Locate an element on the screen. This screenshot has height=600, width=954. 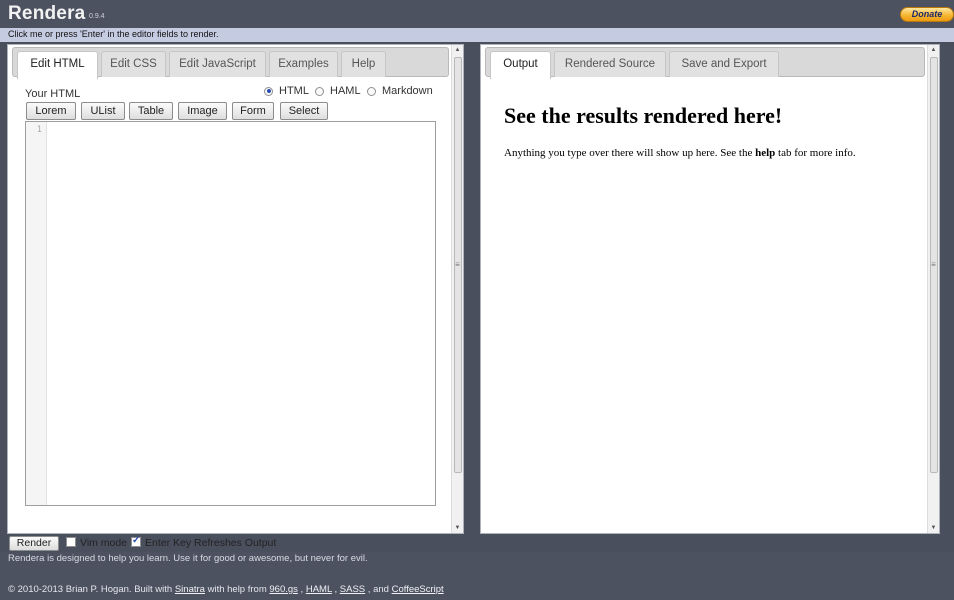
vim-mode-checkbox is located at coordinates (71, 542).